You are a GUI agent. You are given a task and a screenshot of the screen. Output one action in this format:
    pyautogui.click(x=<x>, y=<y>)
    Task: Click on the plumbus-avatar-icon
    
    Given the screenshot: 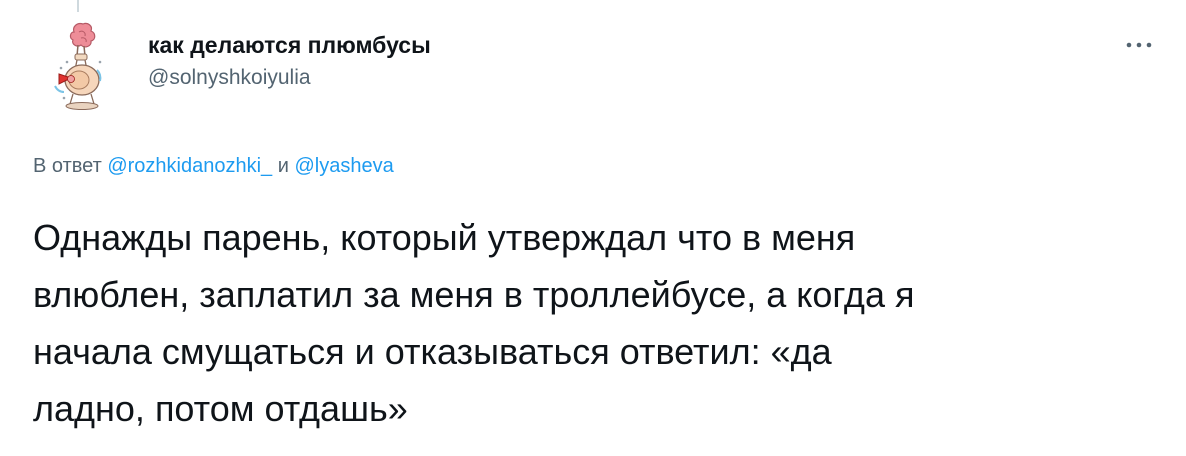 What is the action you would take?
    pyautogui.click(x=78, y=66)
    